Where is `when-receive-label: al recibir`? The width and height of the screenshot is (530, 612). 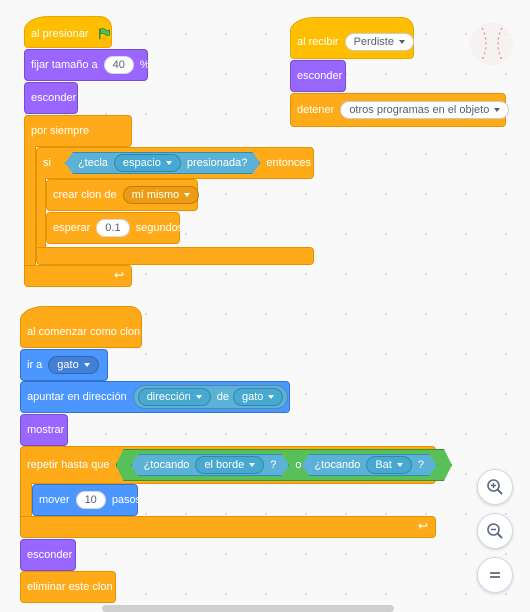 when-receive-label: al recibir is located at coordinates (318, 42).